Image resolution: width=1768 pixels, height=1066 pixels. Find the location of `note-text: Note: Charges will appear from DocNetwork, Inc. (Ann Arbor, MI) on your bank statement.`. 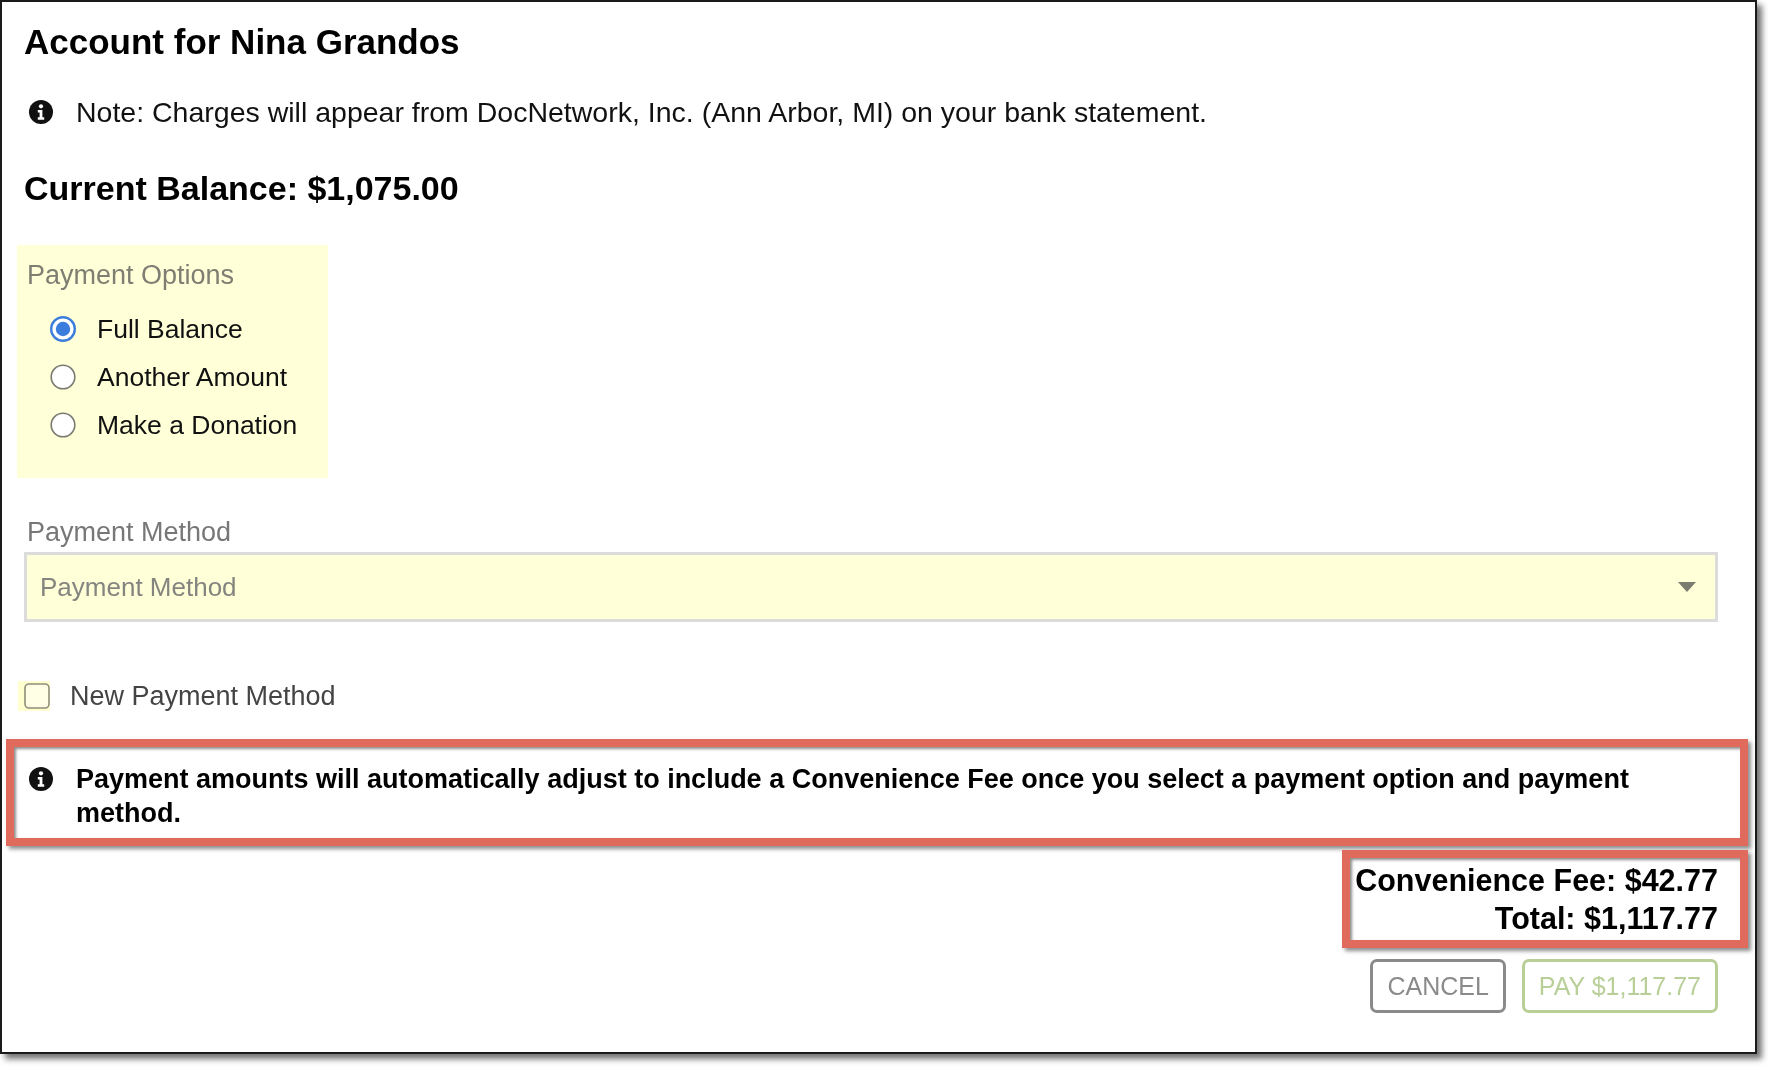

note-text: Note: Charges will appear from DocNetwork, Inc. (Ann Arbor, MI) on your bank statement. is located at coordinates (641, 112).